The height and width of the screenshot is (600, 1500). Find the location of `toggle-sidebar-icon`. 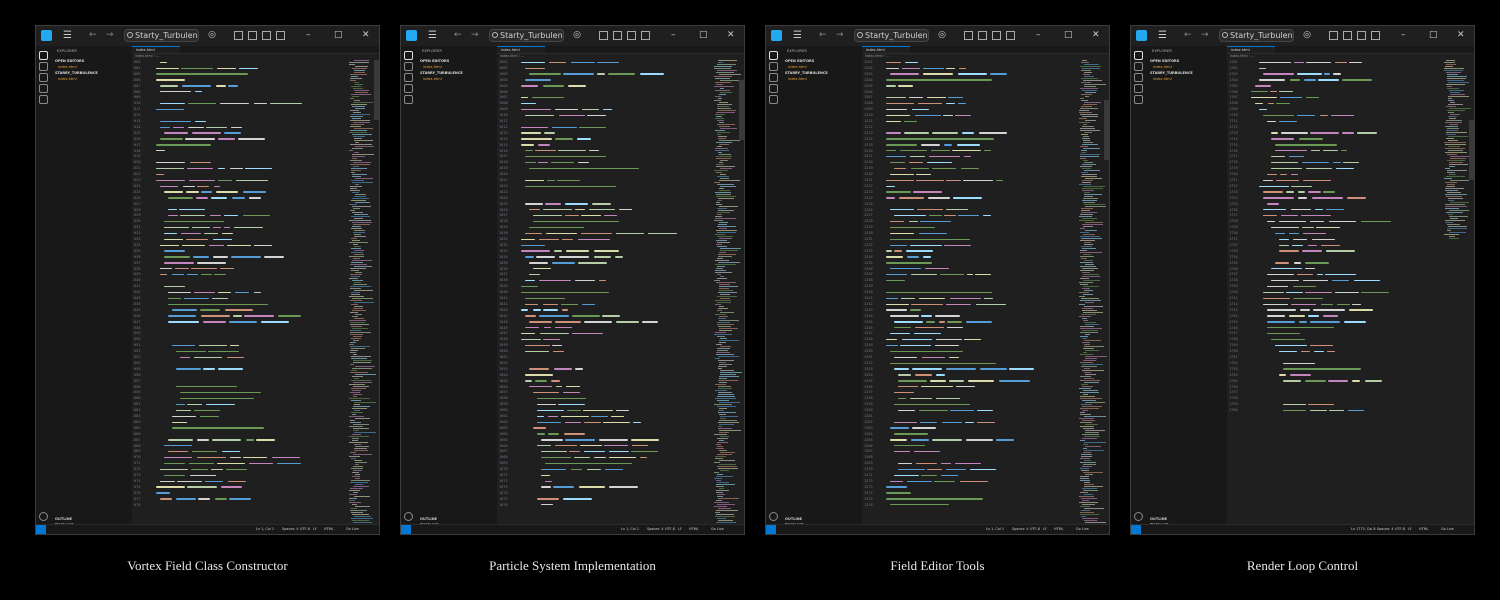

toggle-sidebar-icon is located at coordinates (617, 35).